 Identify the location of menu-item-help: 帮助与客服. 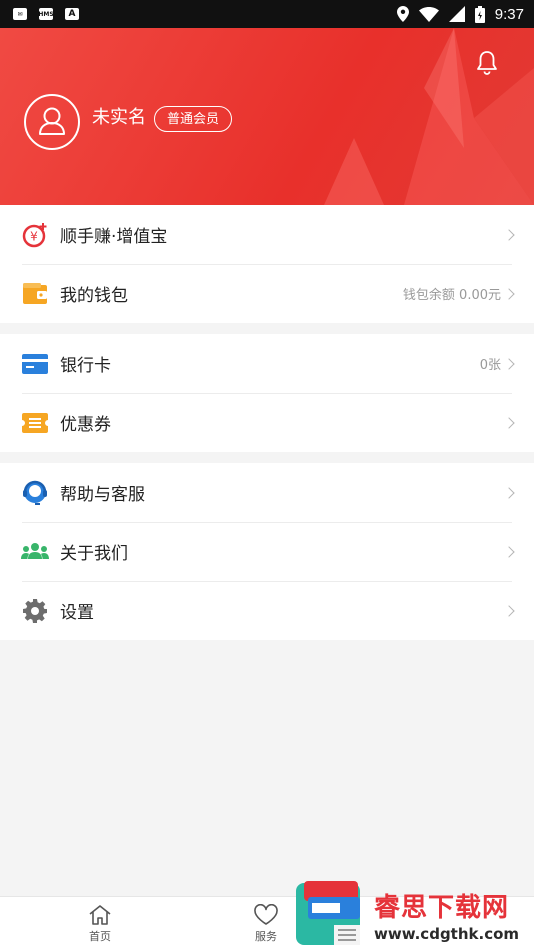
(267, 492).